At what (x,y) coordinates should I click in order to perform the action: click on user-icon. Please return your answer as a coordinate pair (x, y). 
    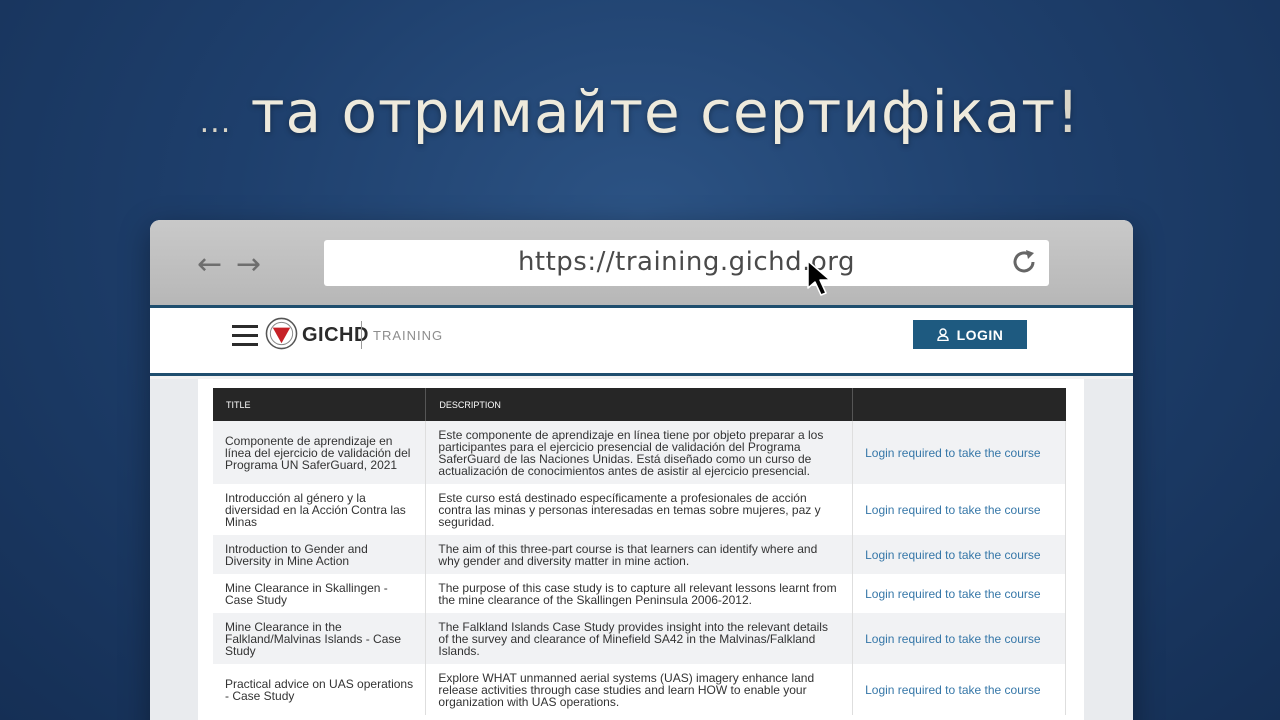
    Looking at the image, I should click on (942, 334).